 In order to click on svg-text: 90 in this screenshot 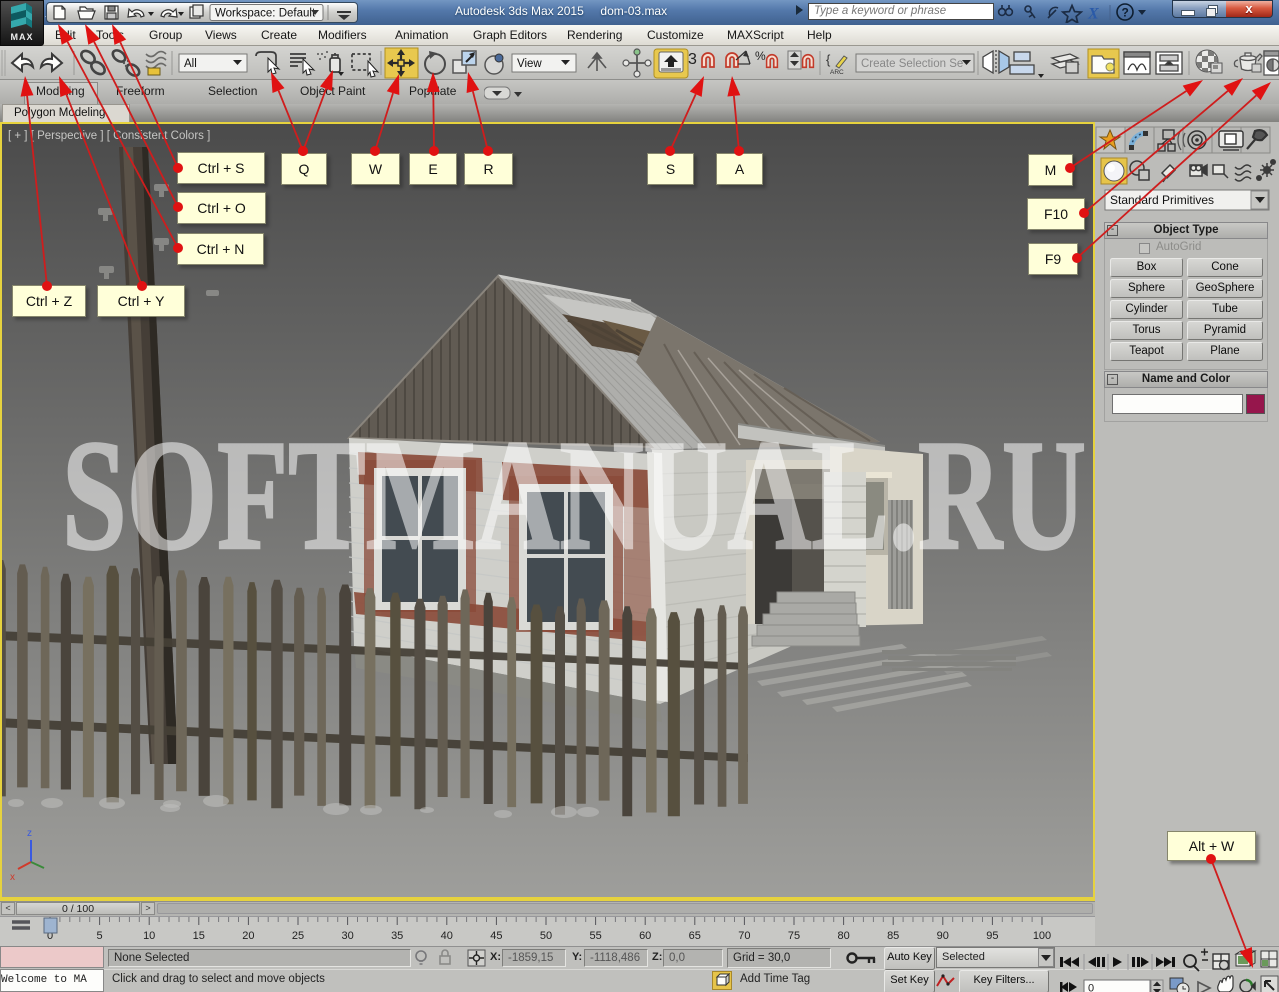, I will do `click(943, 936)`.